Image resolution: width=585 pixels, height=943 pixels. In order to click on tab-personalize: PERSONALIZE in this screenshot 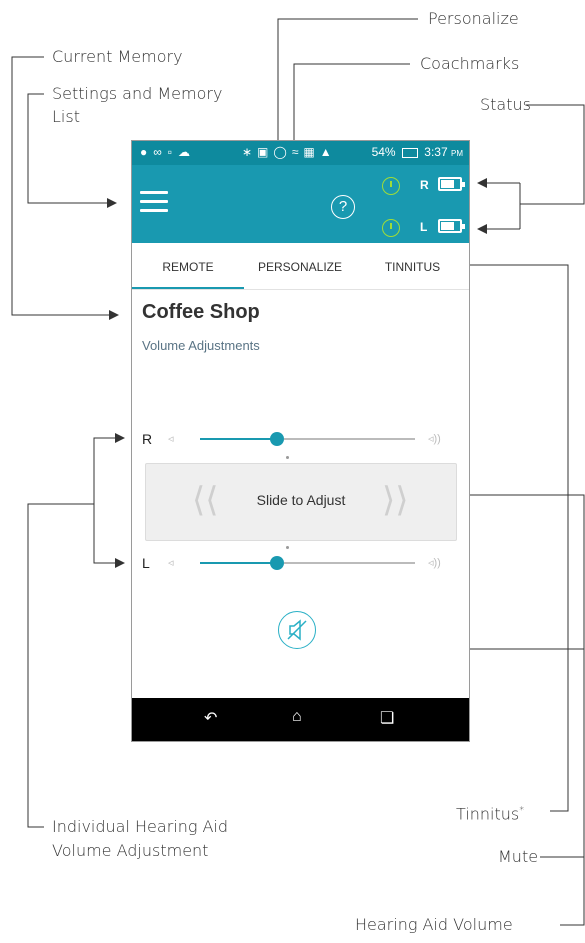, I will do `click(300, 266)`.